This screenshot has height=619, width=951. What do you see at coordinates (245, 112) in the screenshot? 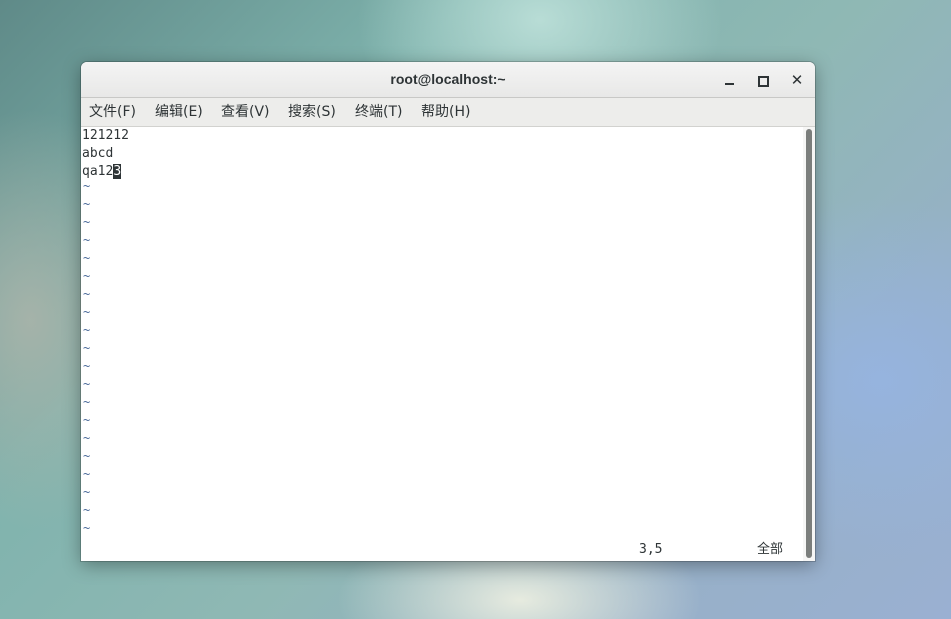
I see `menu-view: 查看(V)` at bounding box center [245, 112].